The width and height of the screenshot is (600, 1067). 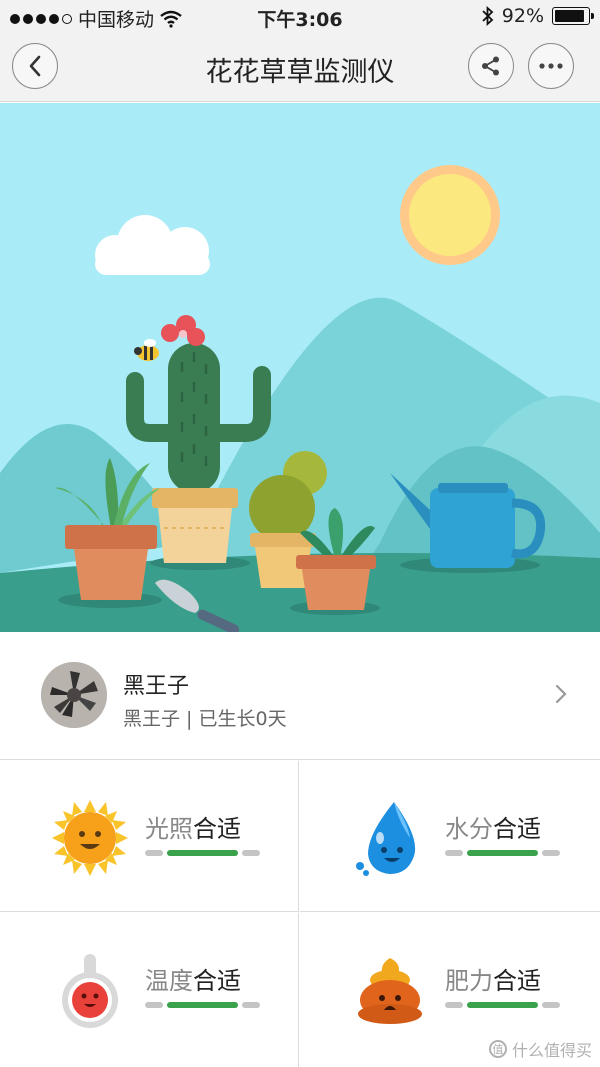 I want to click on metric-name: 水分, so click(x=469, y=829).